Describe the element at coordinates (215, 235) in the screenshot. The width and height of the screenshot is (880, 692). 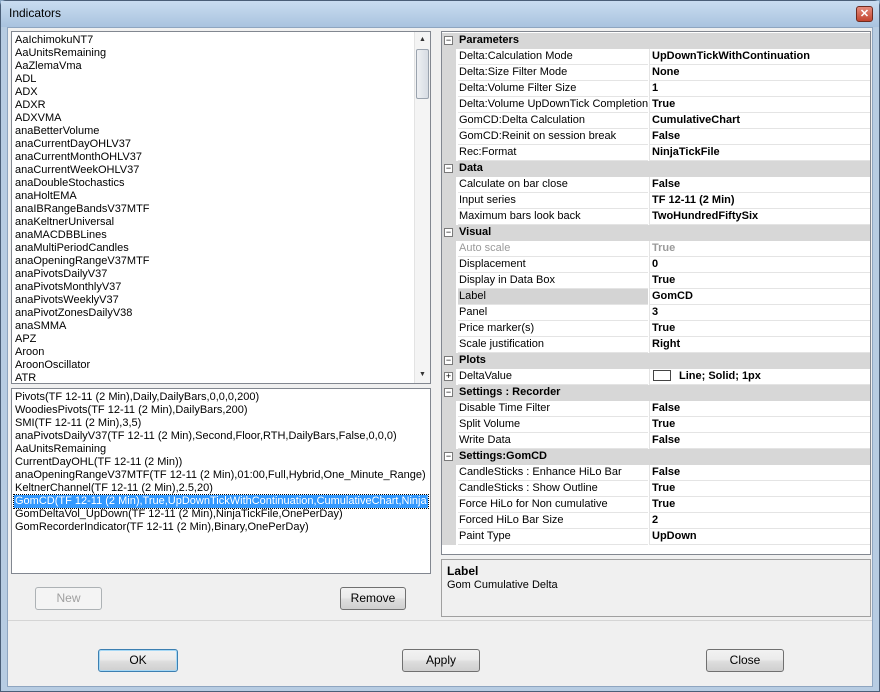
I see `indicator-list-item: anaMACDBBLines` at that location.